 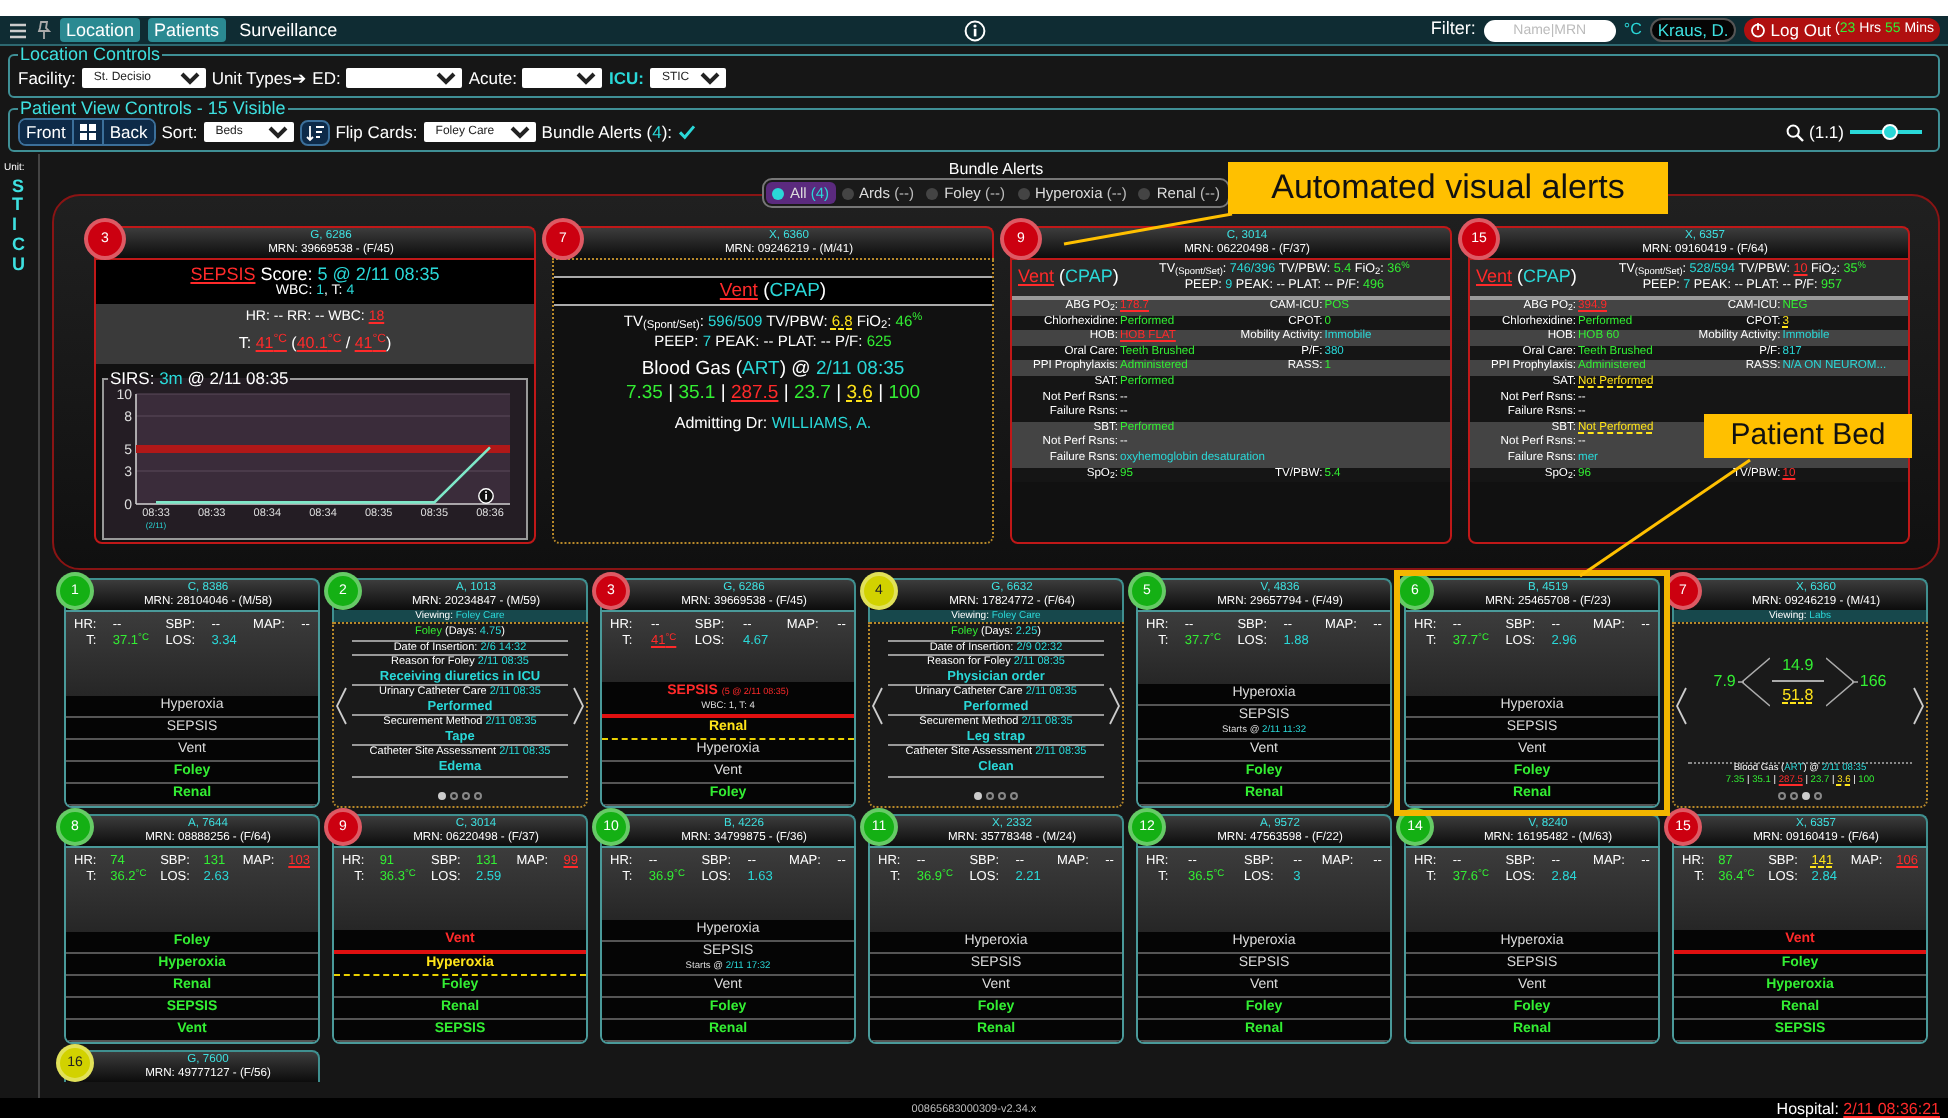 I want to click on blood-gas-title: Blood Gas (ART) @ 2/11 08:35, so click(x=773, y=370).